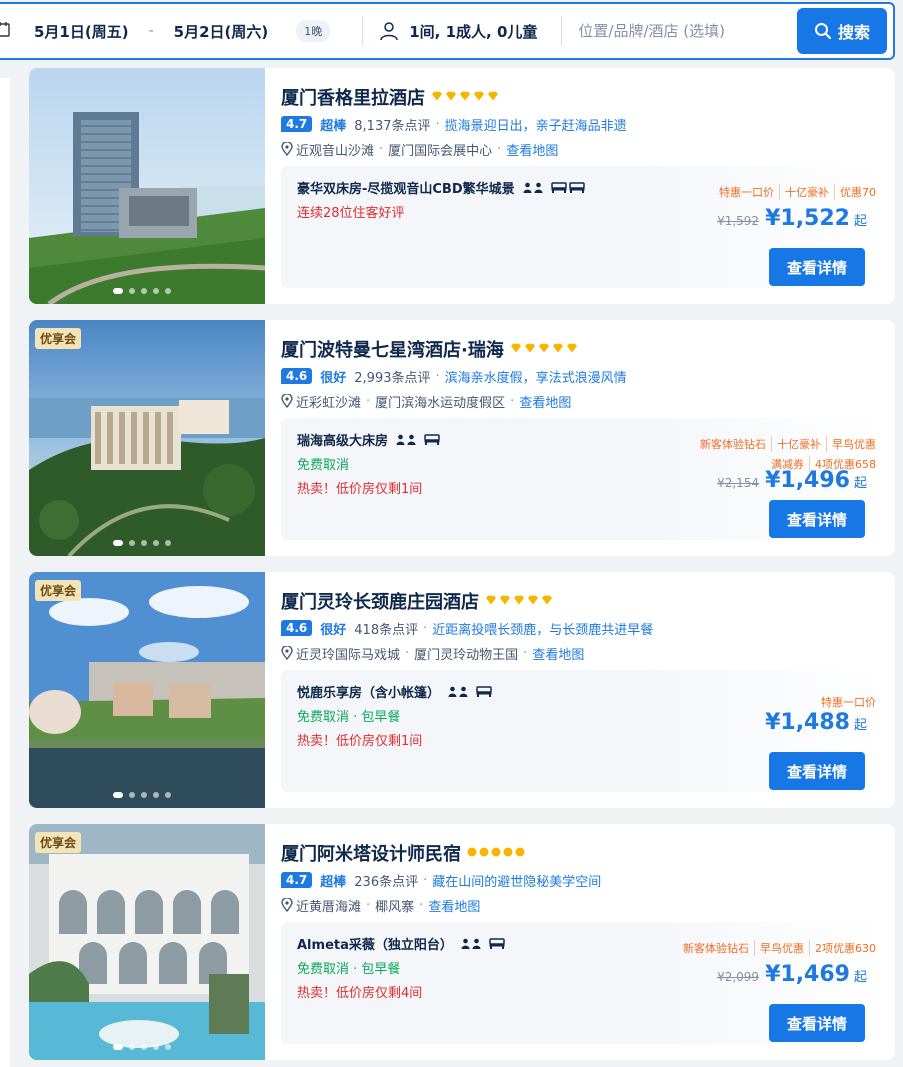 The image size is (903, 1067). Describe the element at coordinates (792, 480) in the screenshot. I see `price-row: ¥2,154 ¥1,496 起` at that location.